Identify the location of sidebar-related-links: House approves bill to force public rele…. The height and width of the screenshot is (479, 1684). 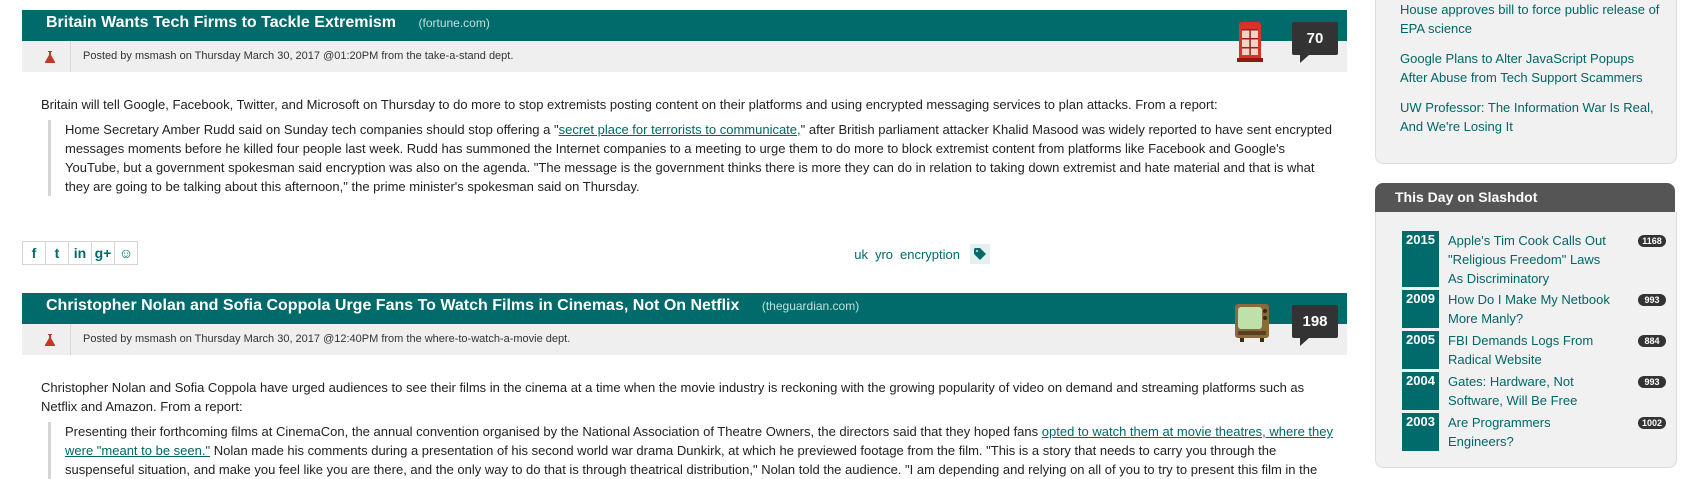
(1526, 82).